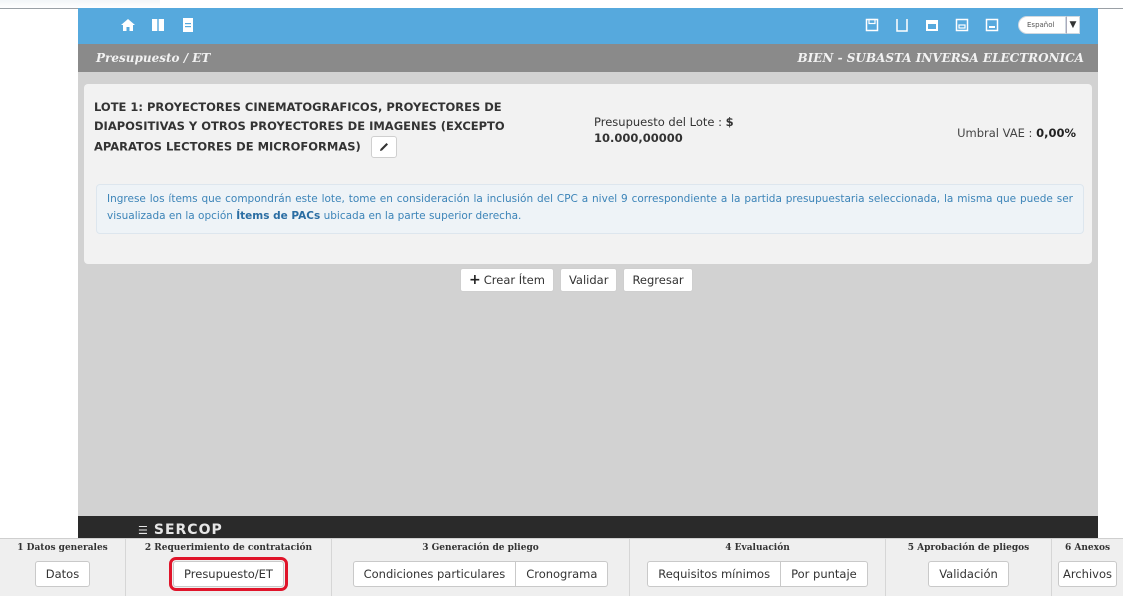 The height and width of the screenshot is (596, 1123). What do you see at coordinates (1042, 25) in the screenshot?
I see `language-value: Español` at bounding box center [1042, 25].